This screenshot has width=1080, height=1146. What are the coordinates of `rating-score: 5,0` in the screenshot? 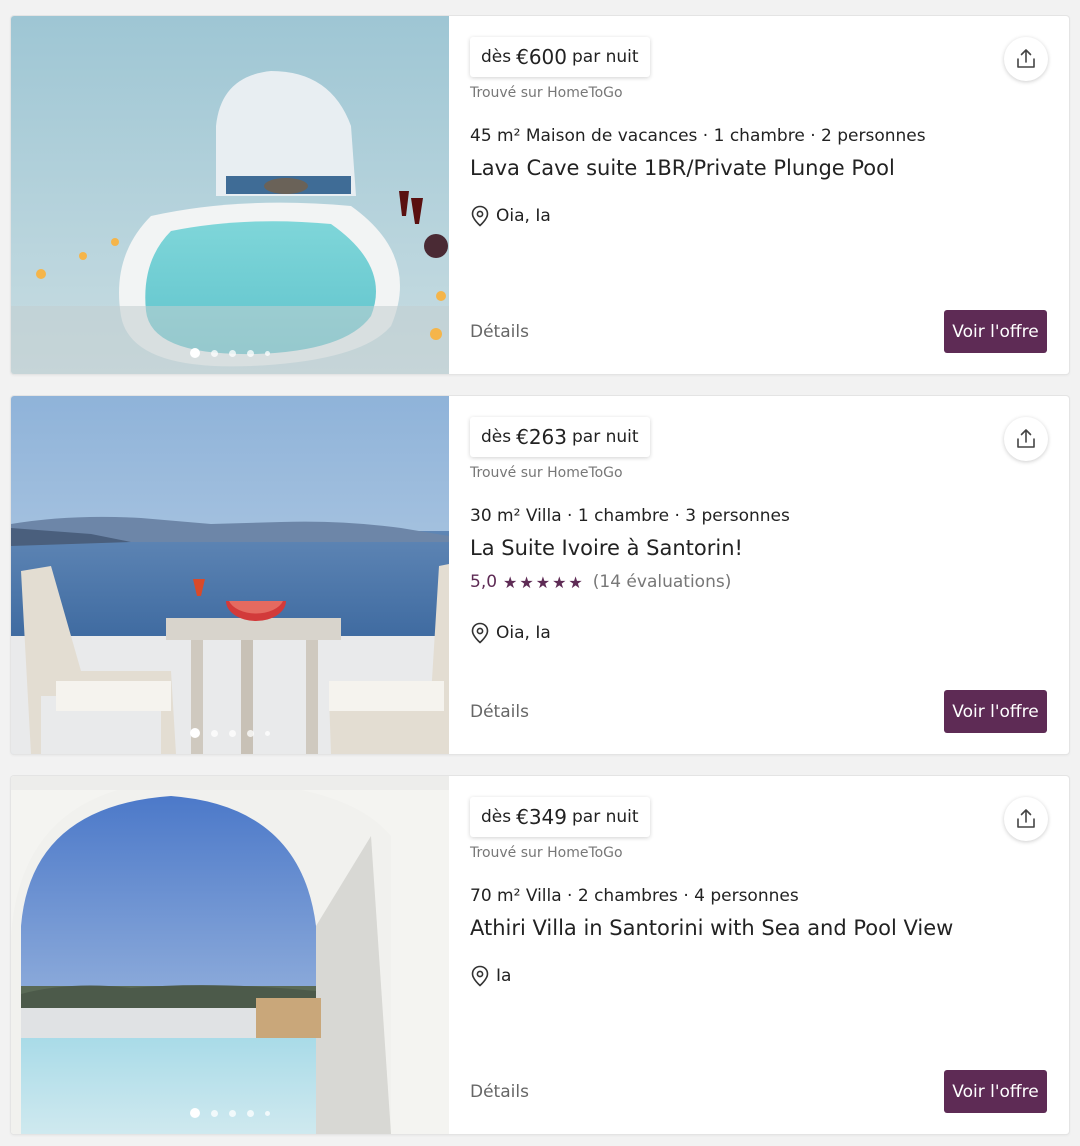 It's located at (484, 582).